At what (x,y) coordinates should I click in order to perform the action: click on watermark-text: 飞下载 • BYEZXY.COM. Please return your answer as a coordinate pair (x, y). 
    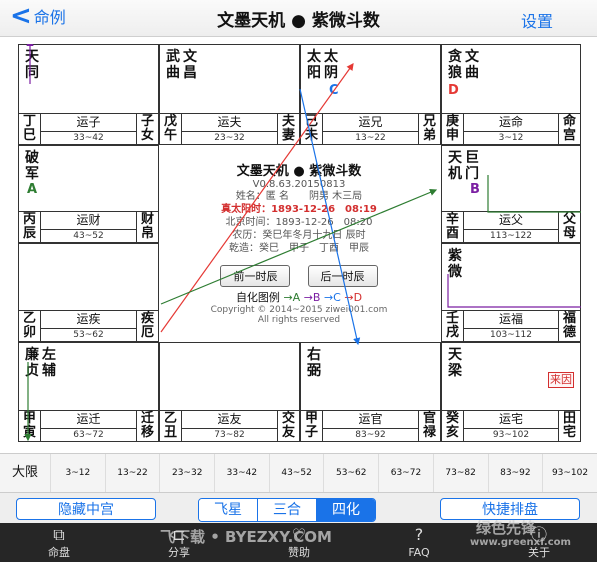
    Looking at the image, I should click on (246, 537).